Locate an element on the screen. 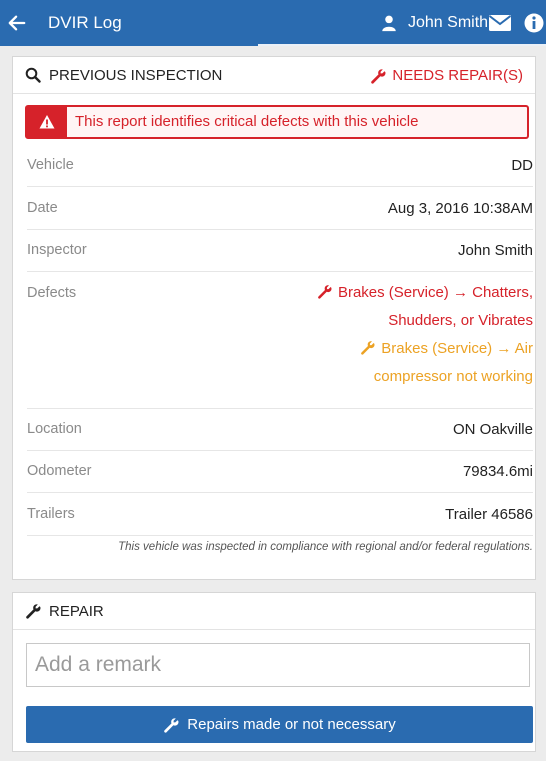  trailers-row: Trailers Trailer 46586 is located at coordinates (280, 521).